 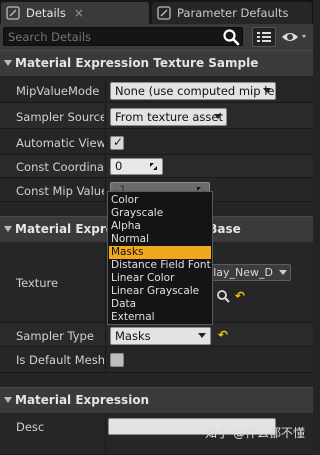 What do you see at coordinates (160, 239) in the screenshot?
I see `menu-item-normal: Normal` at bounding box center [160, 239].